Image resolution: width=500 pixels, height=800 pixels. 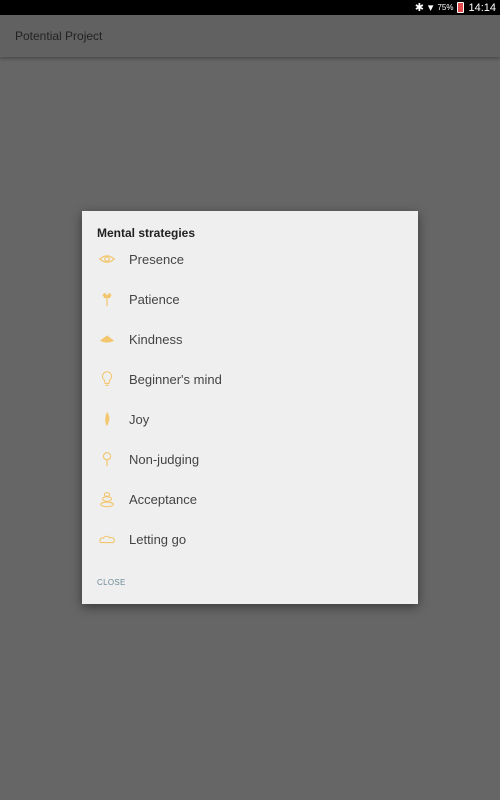 What do you see at coordinates (156, 259) in the screenshot?
I see `strategy-label: Presence` at bounding box center [156, 259].